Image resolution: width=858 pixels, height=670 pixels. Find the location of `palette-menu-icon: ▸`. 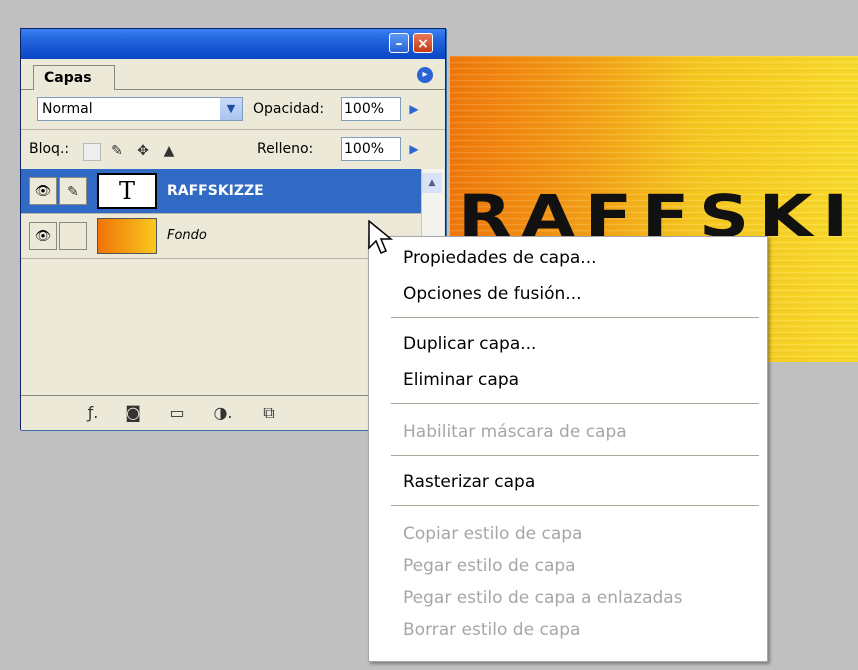

palette-menu-icon: ▸ is located at coordinates (425, 75).